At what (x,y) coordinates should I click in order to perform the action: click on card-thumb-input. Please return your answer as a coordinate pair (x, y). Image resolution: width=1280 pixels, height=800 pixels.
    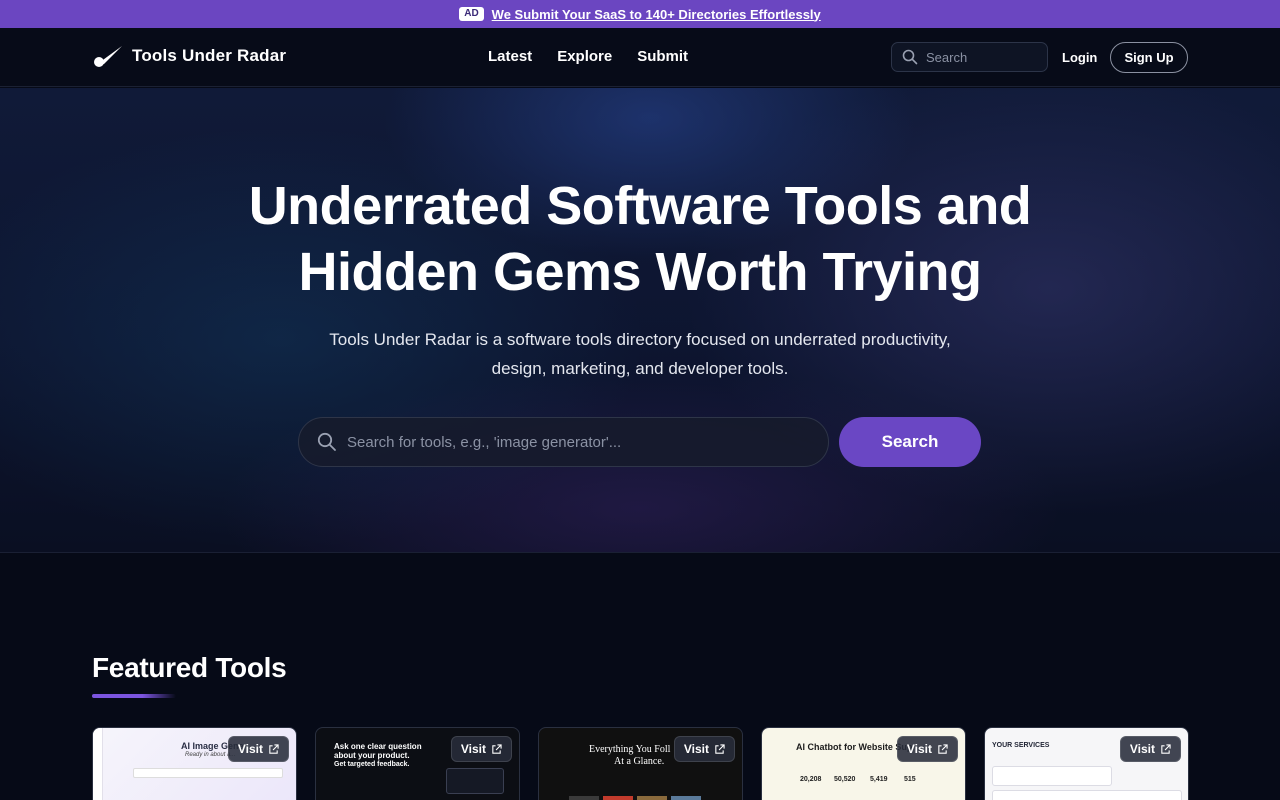
    Looking at the image, I should click on (208, 773).